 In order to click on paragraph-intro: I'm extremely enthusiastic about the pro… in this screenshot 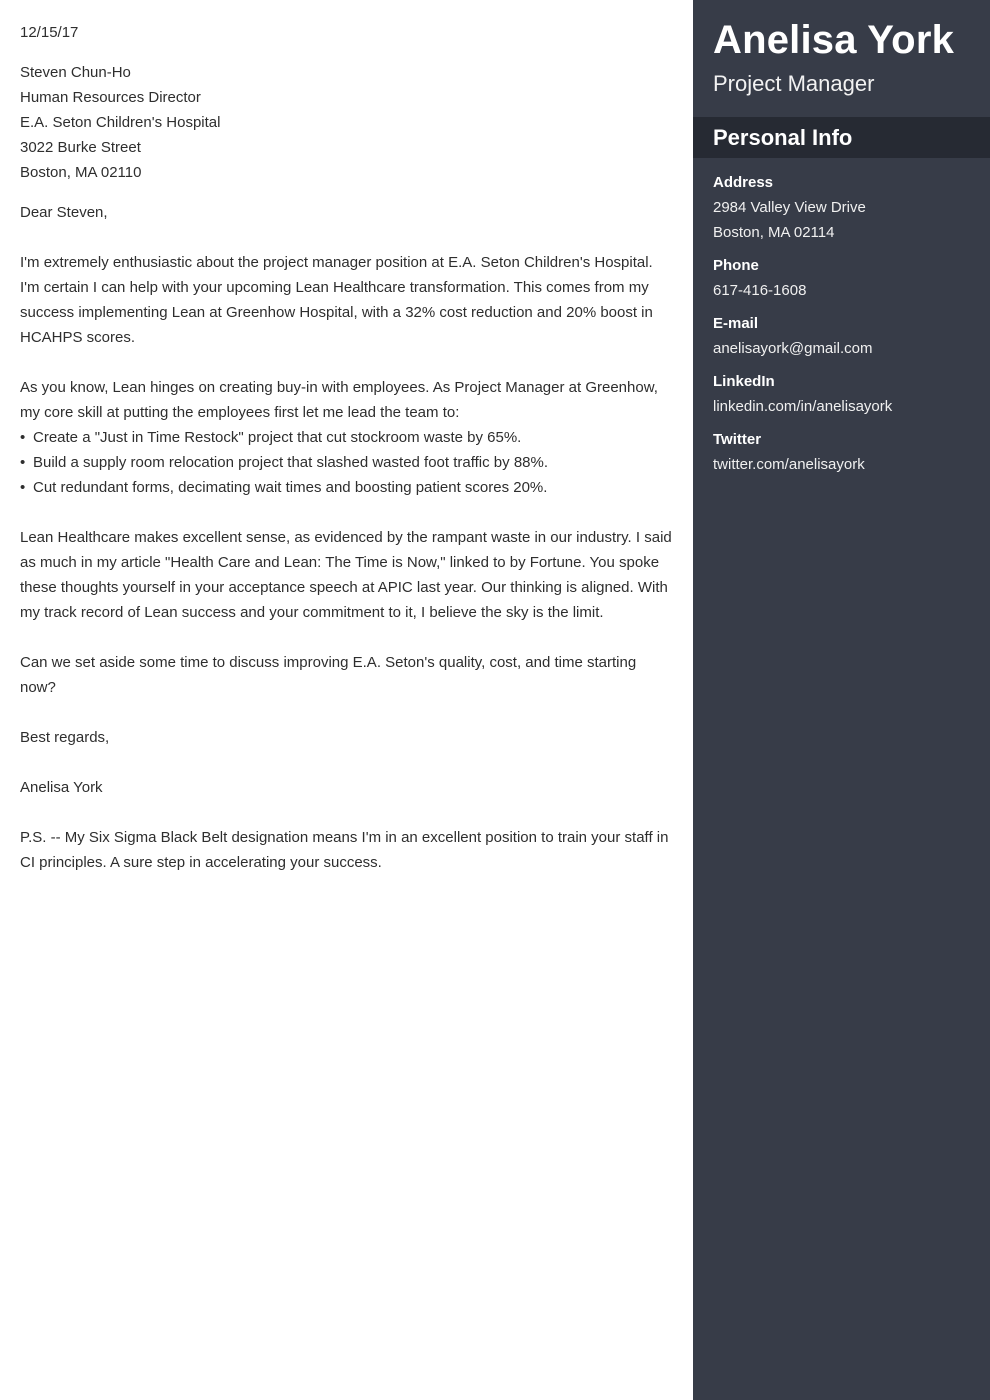, I will do `click(336, 300)`.